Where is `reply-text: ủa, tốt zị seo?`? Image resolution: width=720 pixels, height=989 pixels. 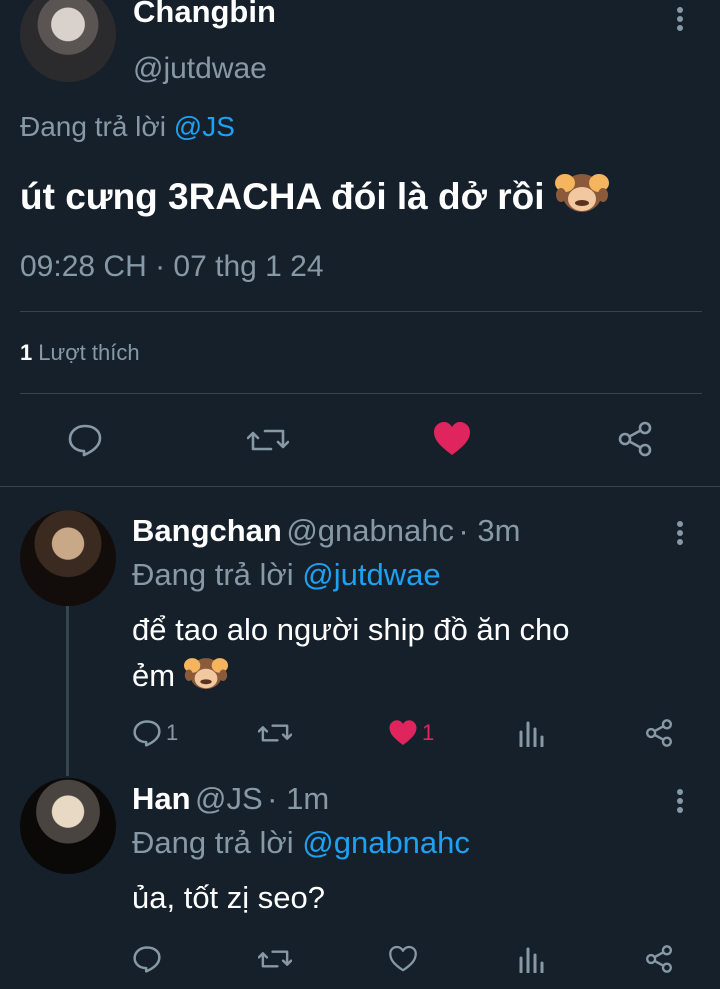
reply-text: ủa, tốt zị seo? is located at coordinates (229, 897).